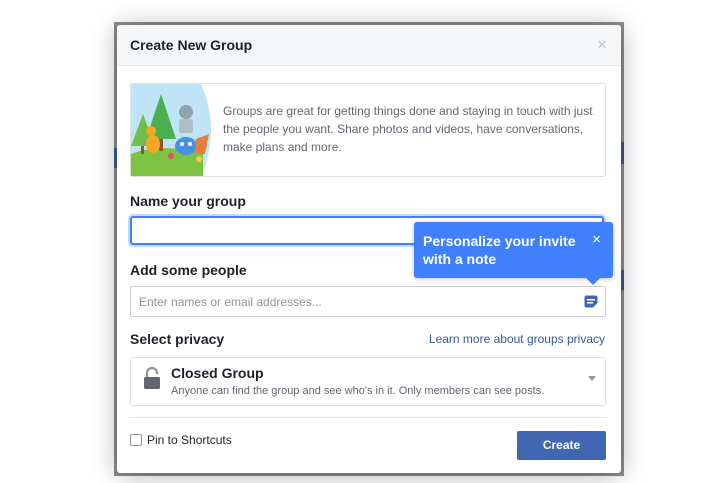 The image size is (707, 483). I want to click on create-button: Create, so click(561, 445).